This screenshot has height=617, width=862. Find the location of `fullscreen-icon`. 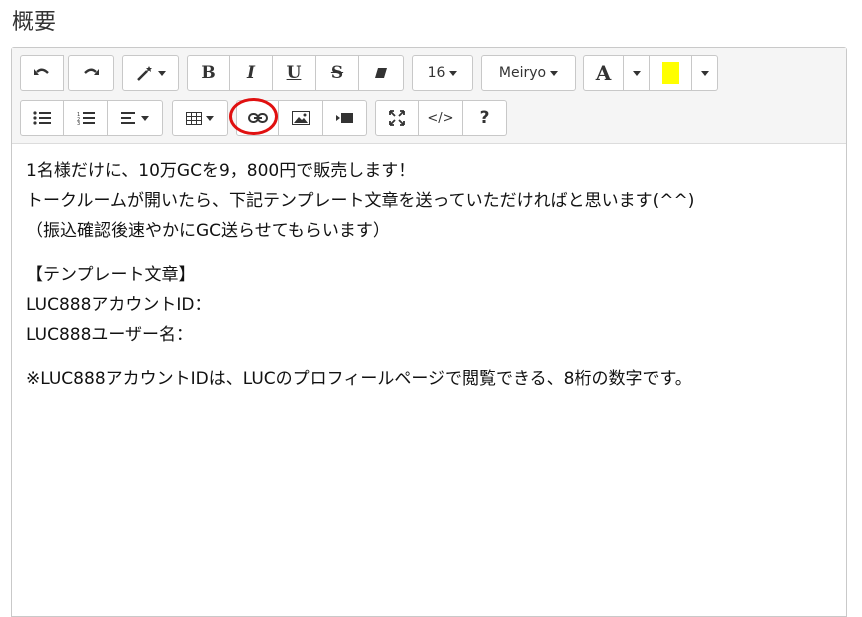

fullscreen-icon is located at coordinates (397, 118).